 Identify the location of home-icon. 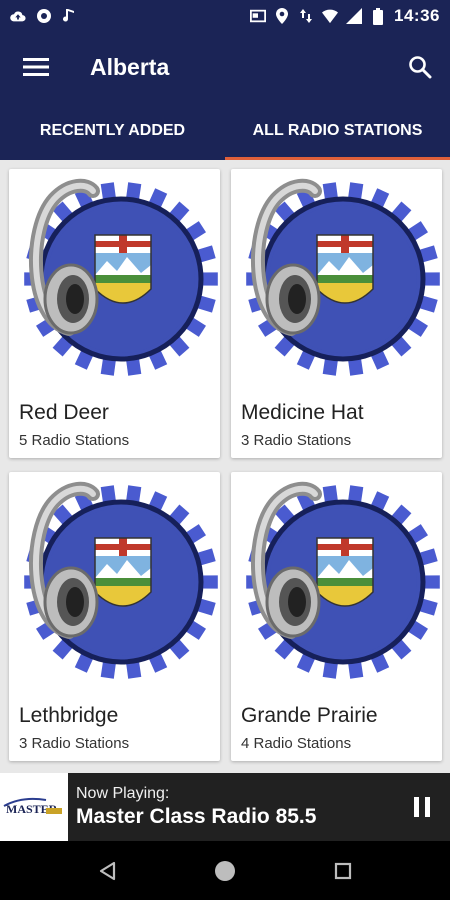
(225, 870).